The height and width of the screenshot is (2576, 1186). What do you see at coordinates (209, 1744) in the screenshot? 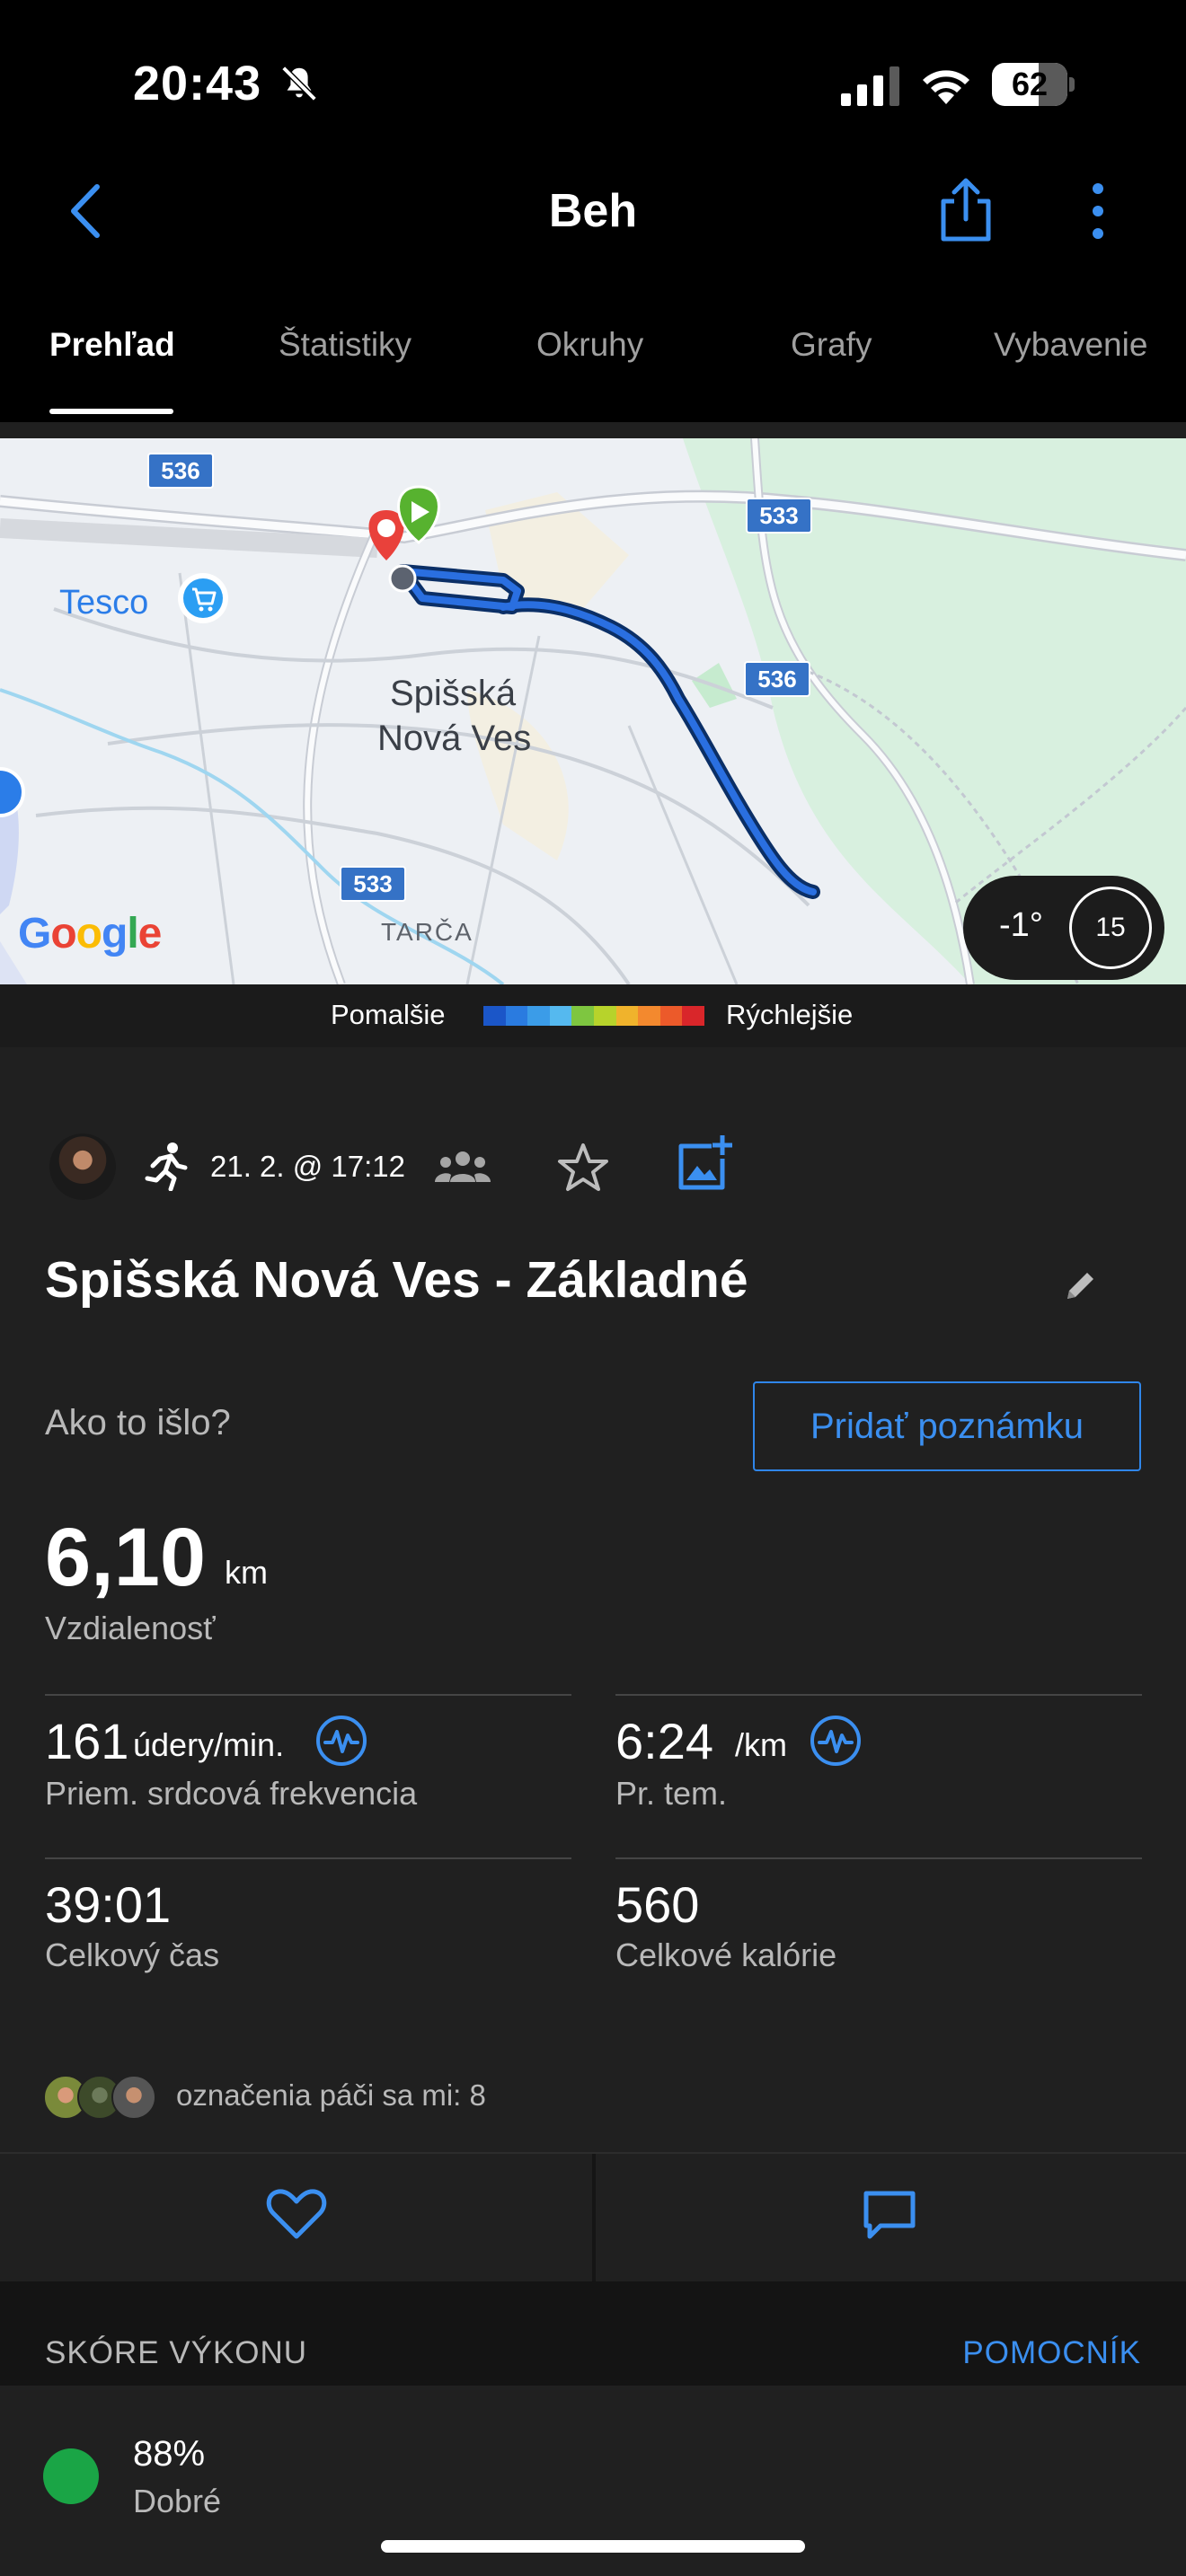
I see `avg-heart-rate-unit: údery/min.` at bounding box center [209, 1744].